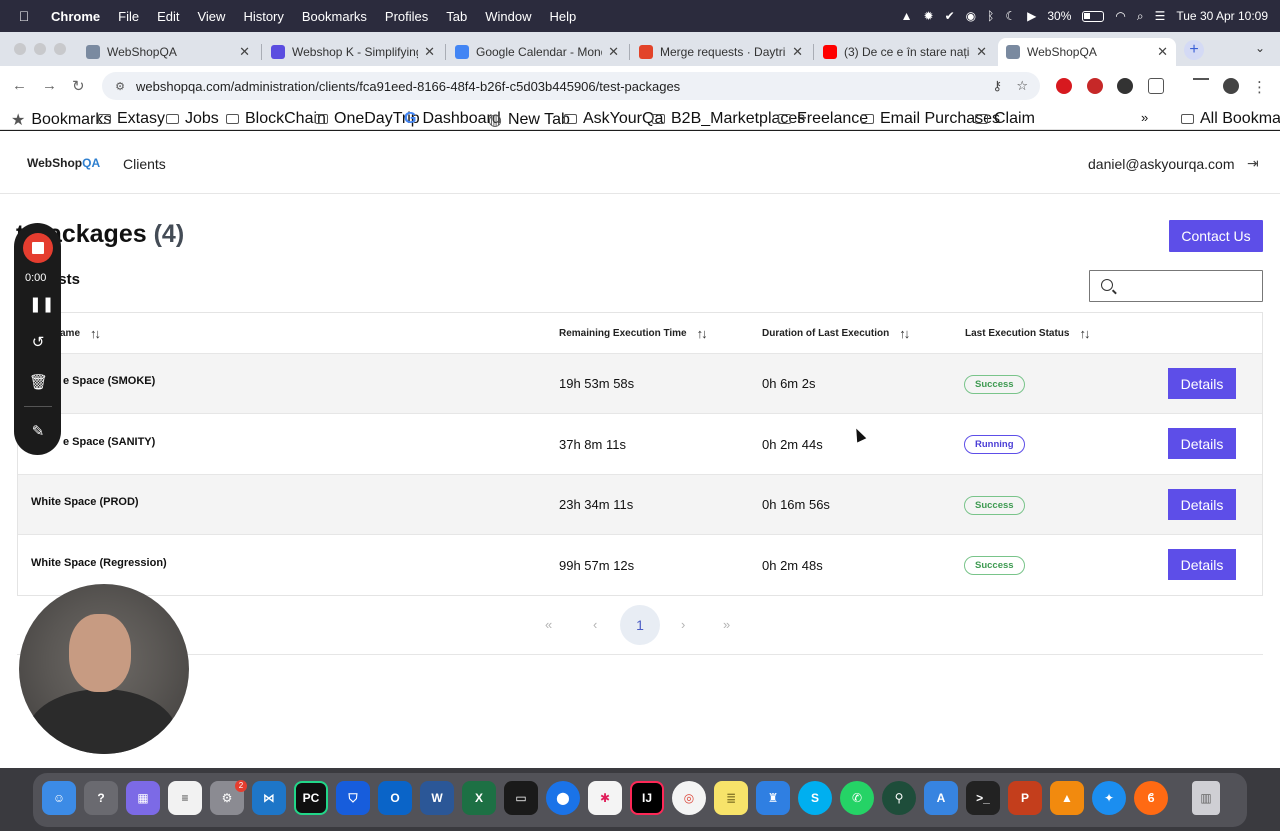 Image resolution: width=1280 pixels, height=831 pixels. What do you see at coordinates (1031, 16) in the screenshot?
I see `play-status-icon: ▶` at bounding box center [1031, 16].